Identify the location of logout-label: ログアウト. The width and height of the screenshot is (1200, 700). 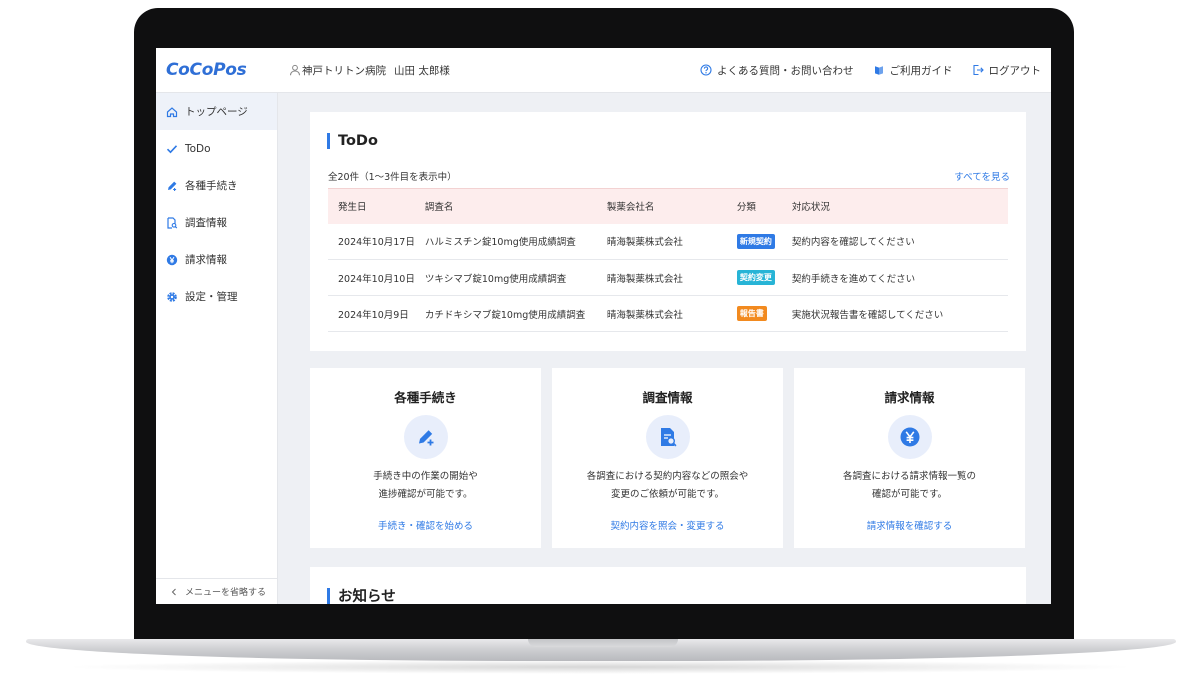
(1015, 70).